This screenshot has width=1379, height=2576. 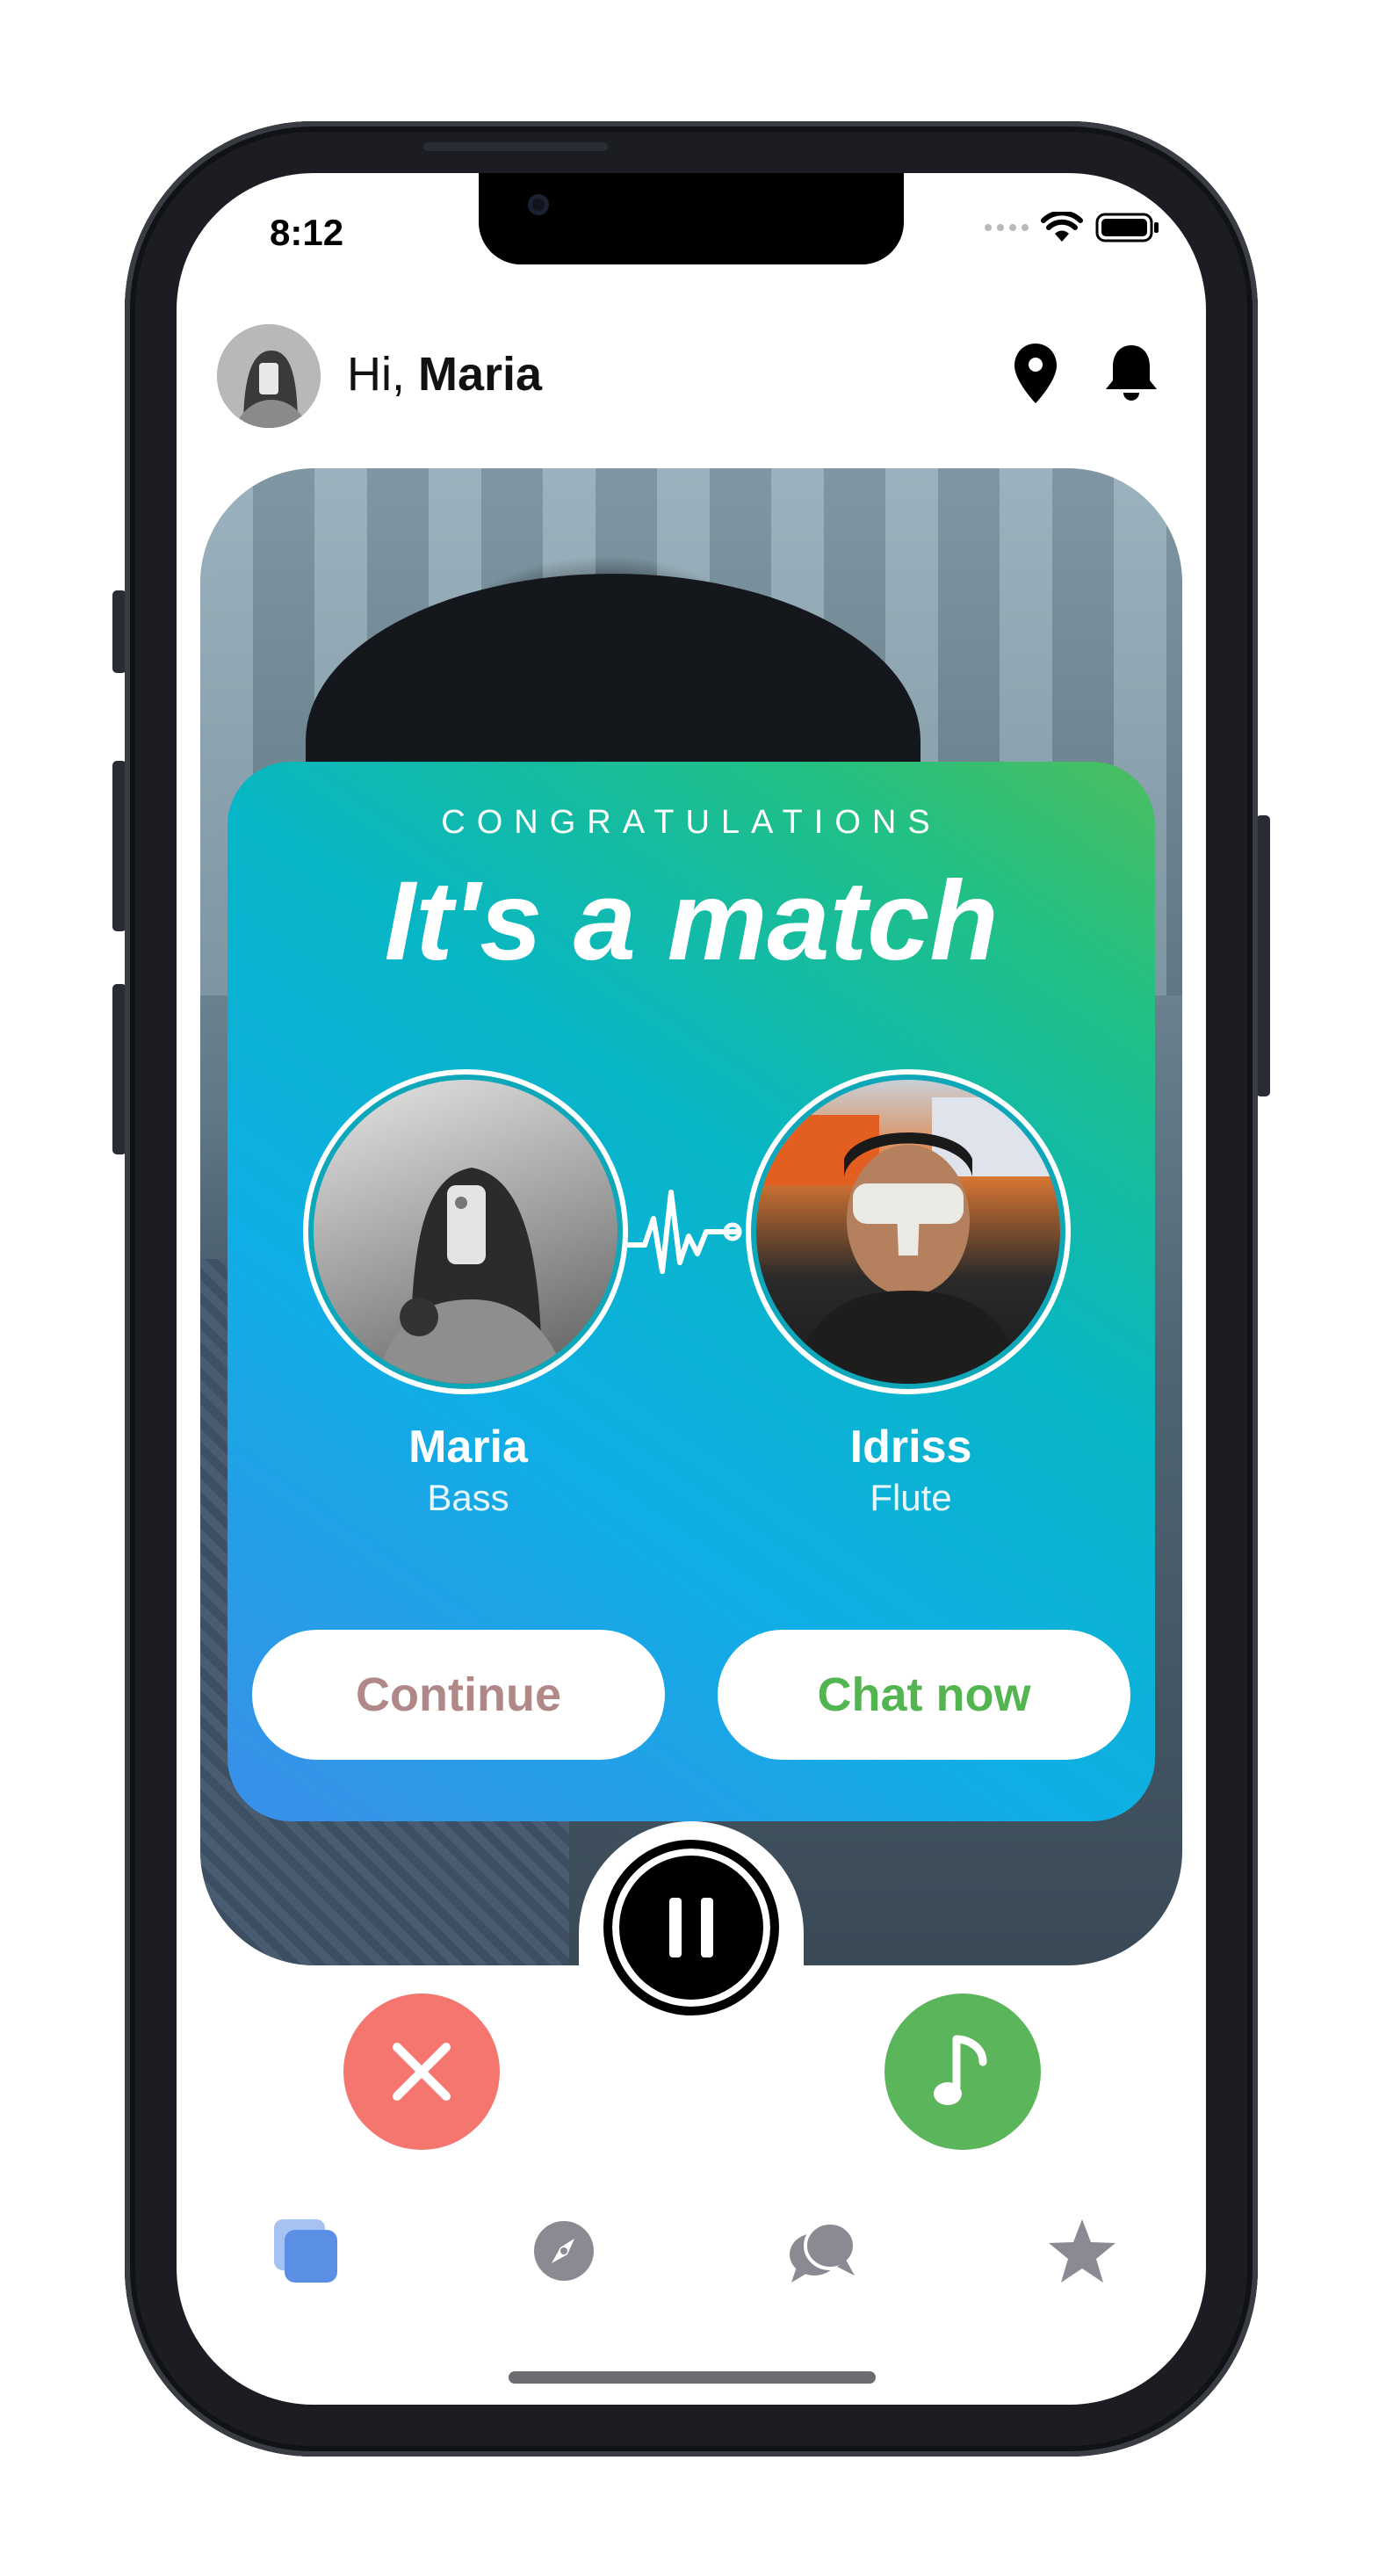 I want to click on tab-cards, so click(x=305, y=2250).